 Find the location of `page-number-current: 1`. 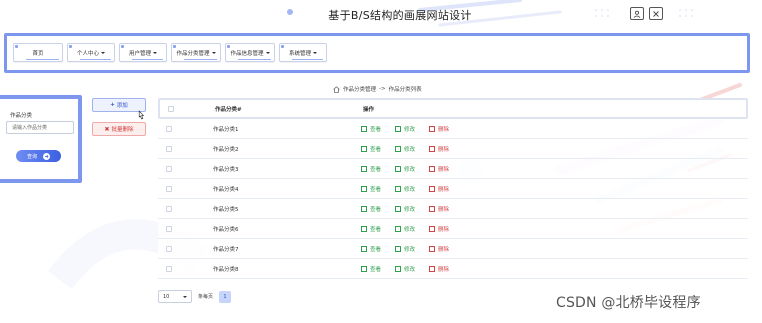

page-number-current: 1 is located at coordinates (225, 296).